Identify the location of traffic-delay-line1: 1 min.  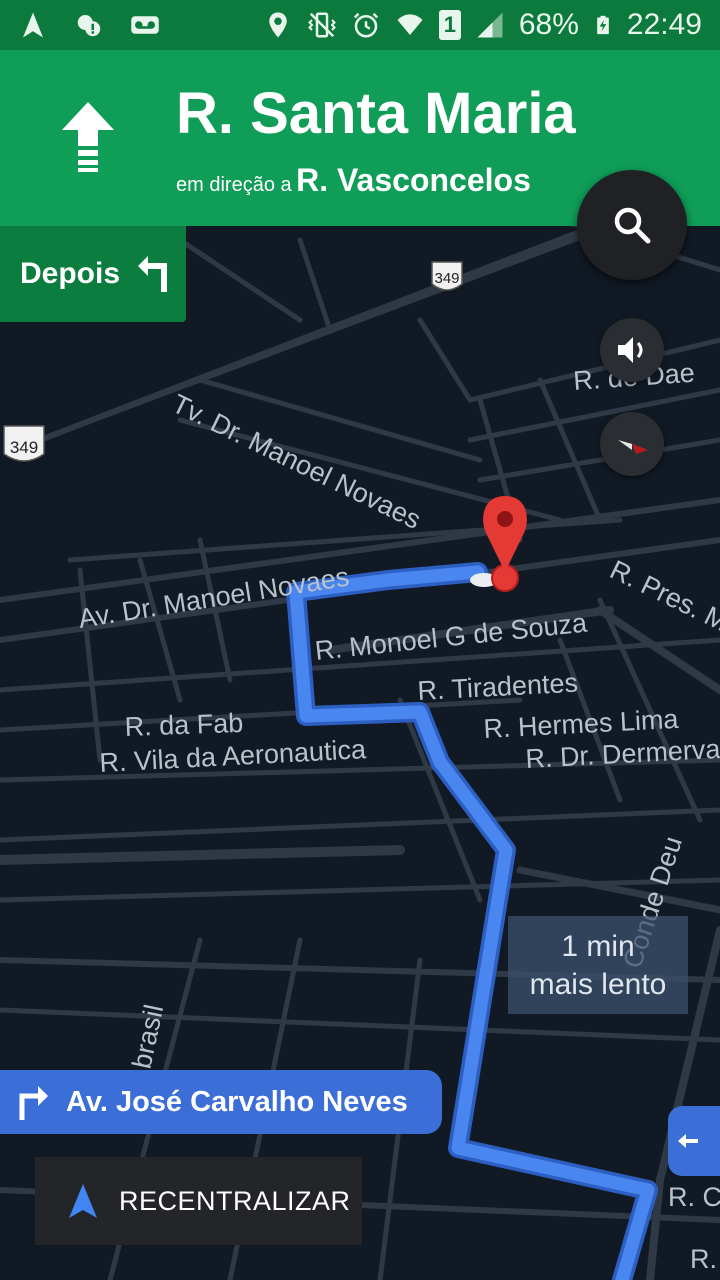
(598, 946).